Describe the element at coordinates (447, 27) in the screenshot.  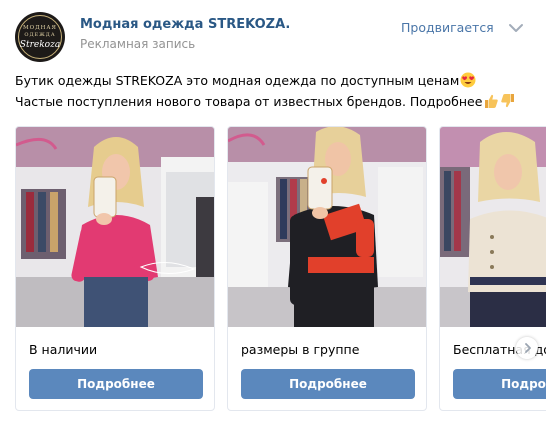
I see `promoted-label: Продвигается` at that location.